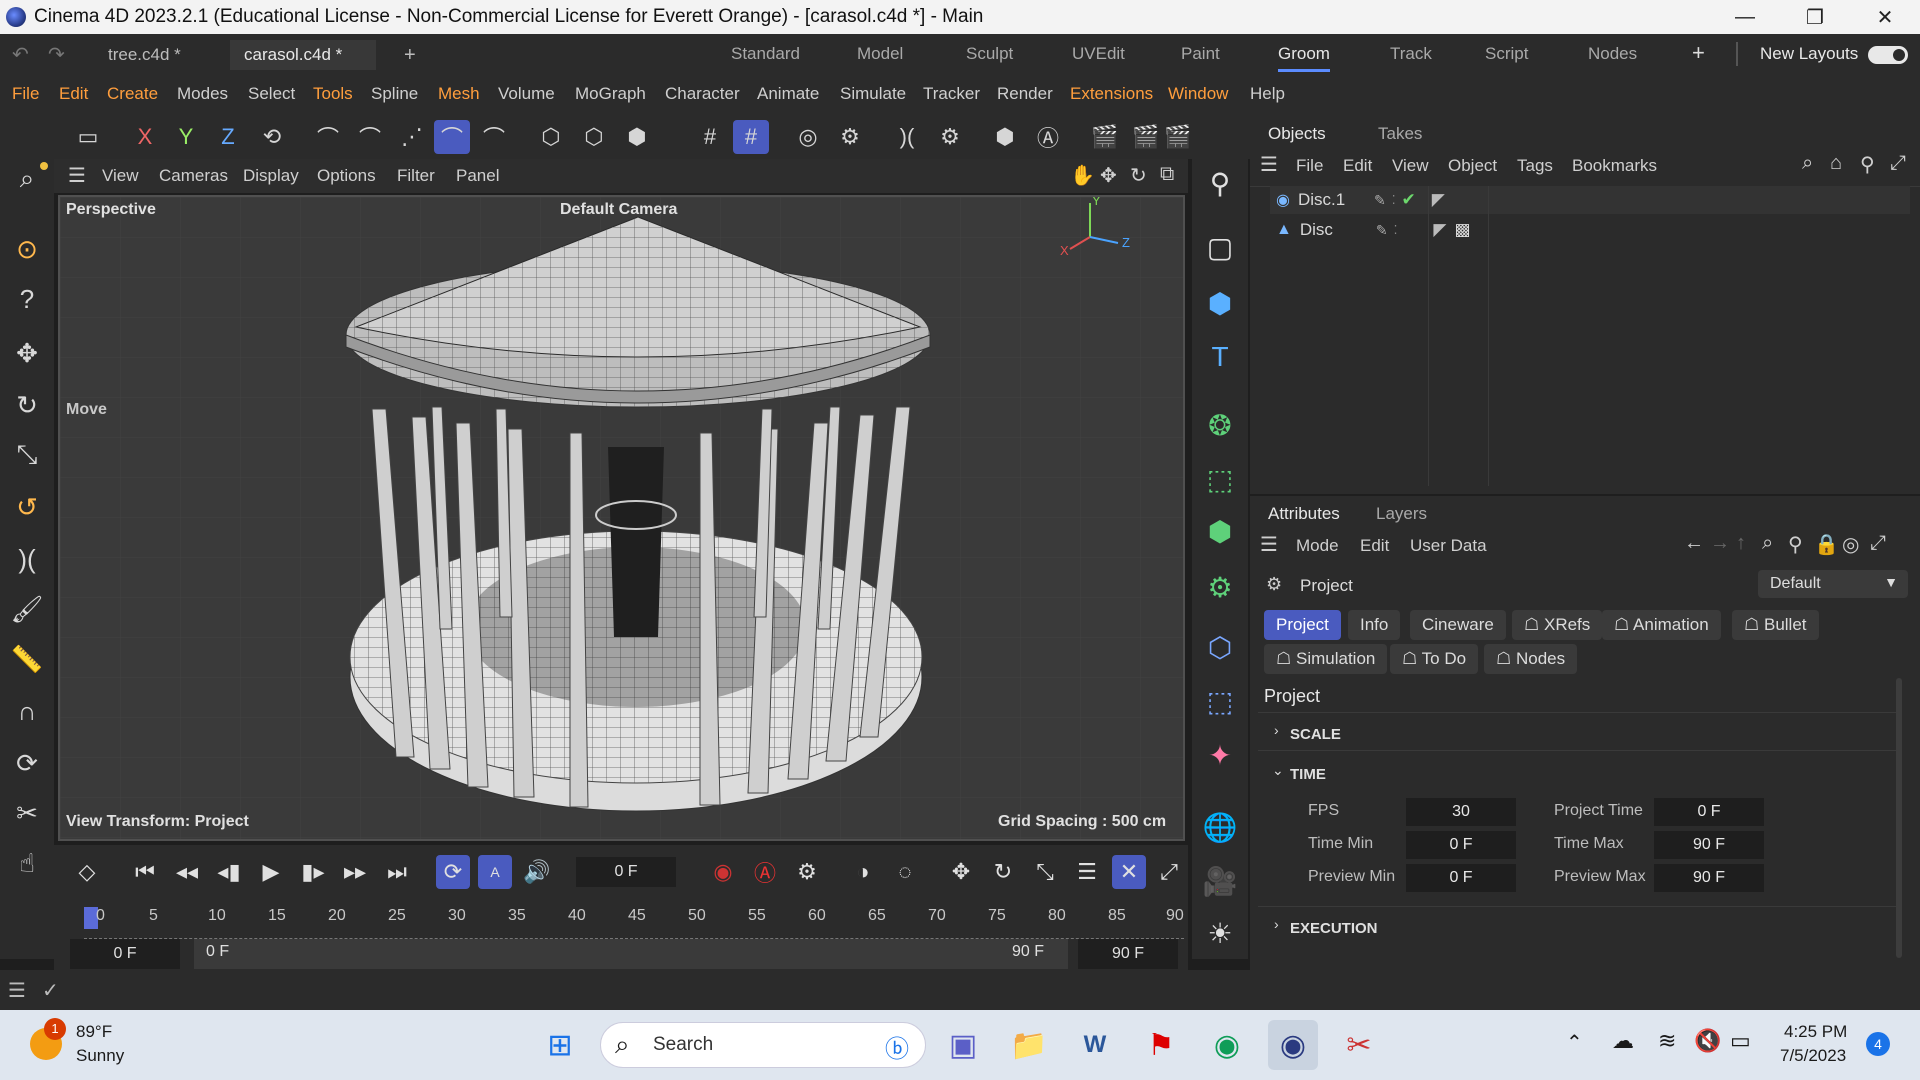 The image size is (1920, 1080). What do you see at coordinates (27, 863) in the screenshot?
I see `sculpt-tool-icon: ☝` at bounding box center [27, 863].